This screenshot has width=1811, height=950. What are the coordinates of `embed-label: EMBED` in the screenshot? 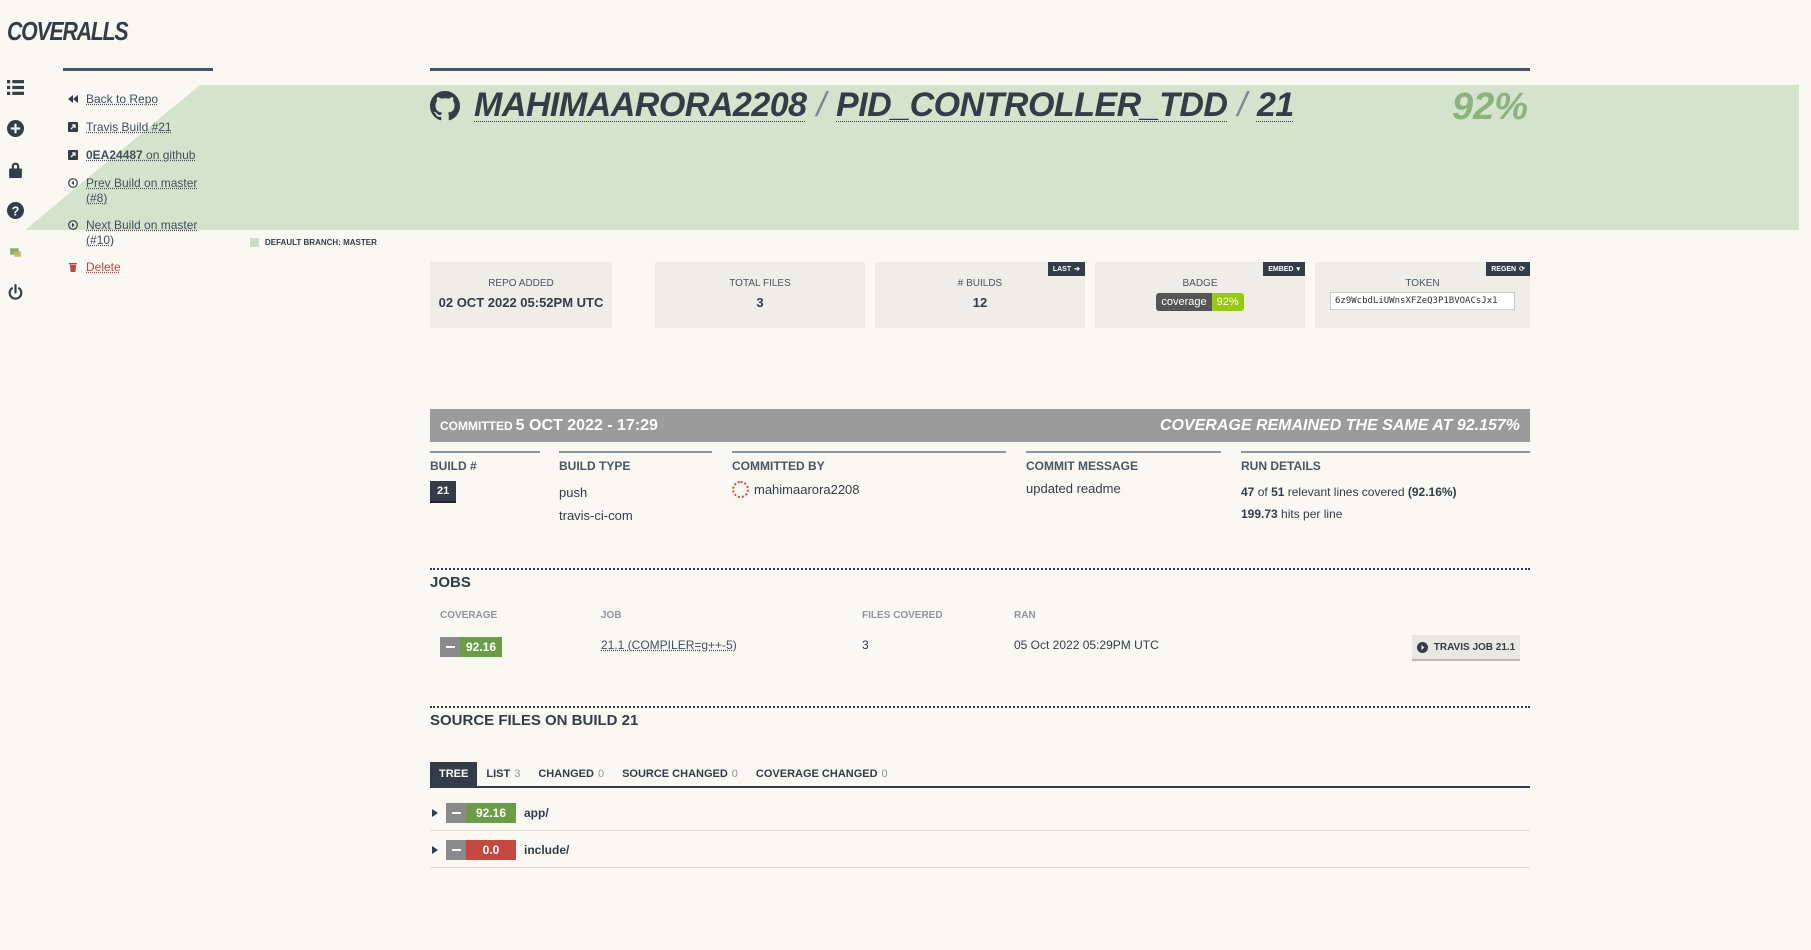 It's located at (1281, 269).